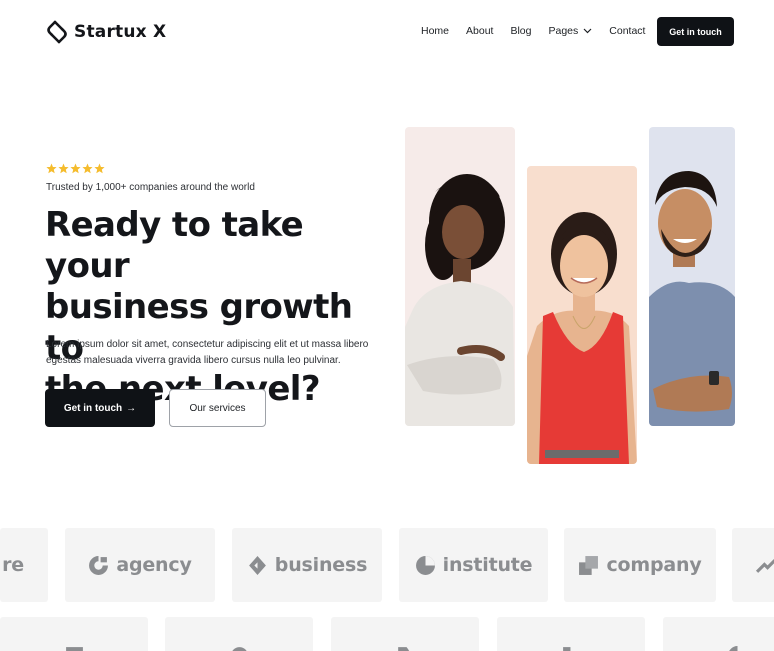 This screenshot has height=651, width=774. I want to click on portrait-card-smiling-woman, so click(582, 315).